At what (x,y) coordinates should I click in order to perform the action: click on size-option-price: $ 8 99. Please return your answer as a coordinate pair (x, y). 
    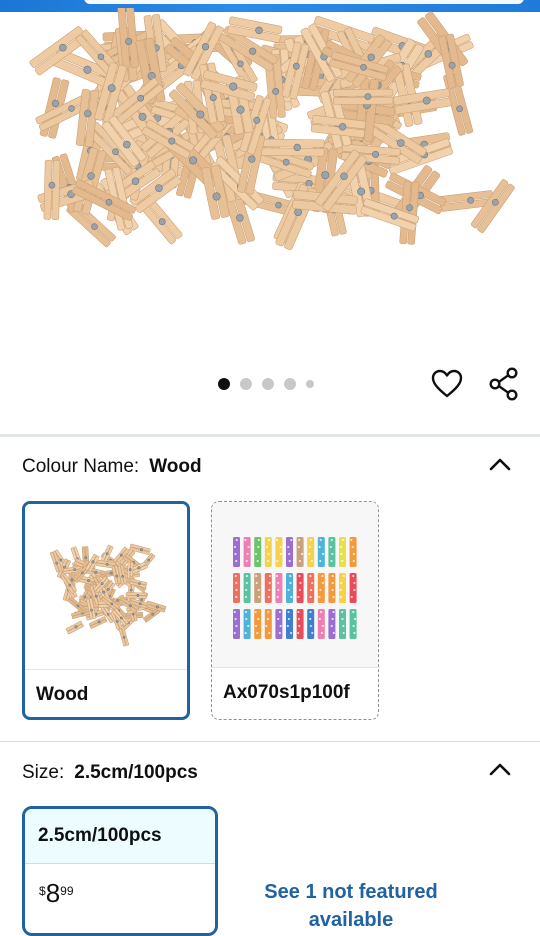
    Looking at the image, I should click on (120, 885).